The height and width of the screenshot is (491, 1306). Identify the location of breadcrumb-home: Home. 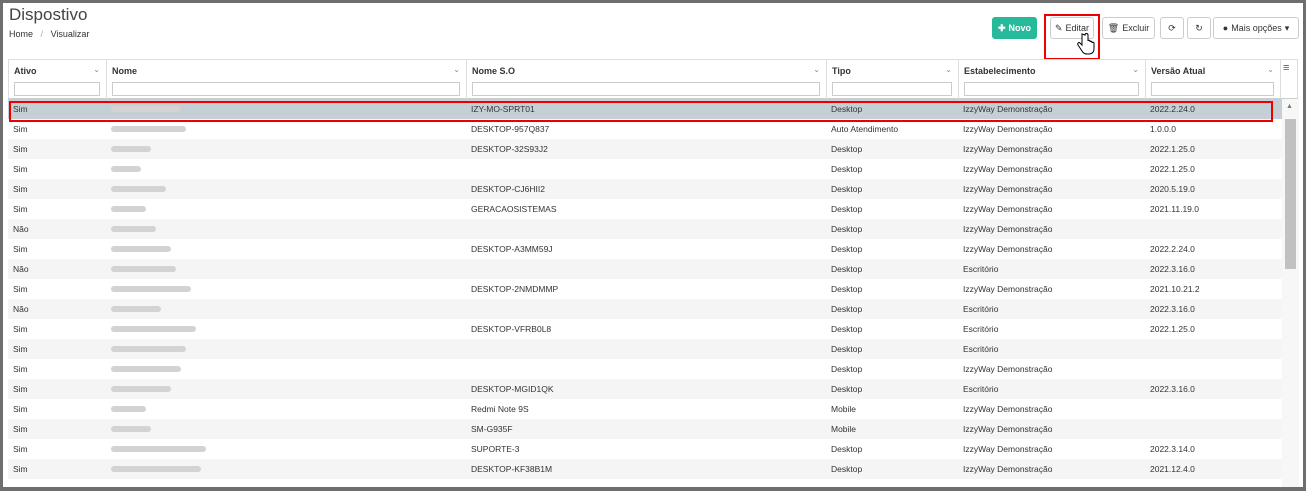
(21, 34).